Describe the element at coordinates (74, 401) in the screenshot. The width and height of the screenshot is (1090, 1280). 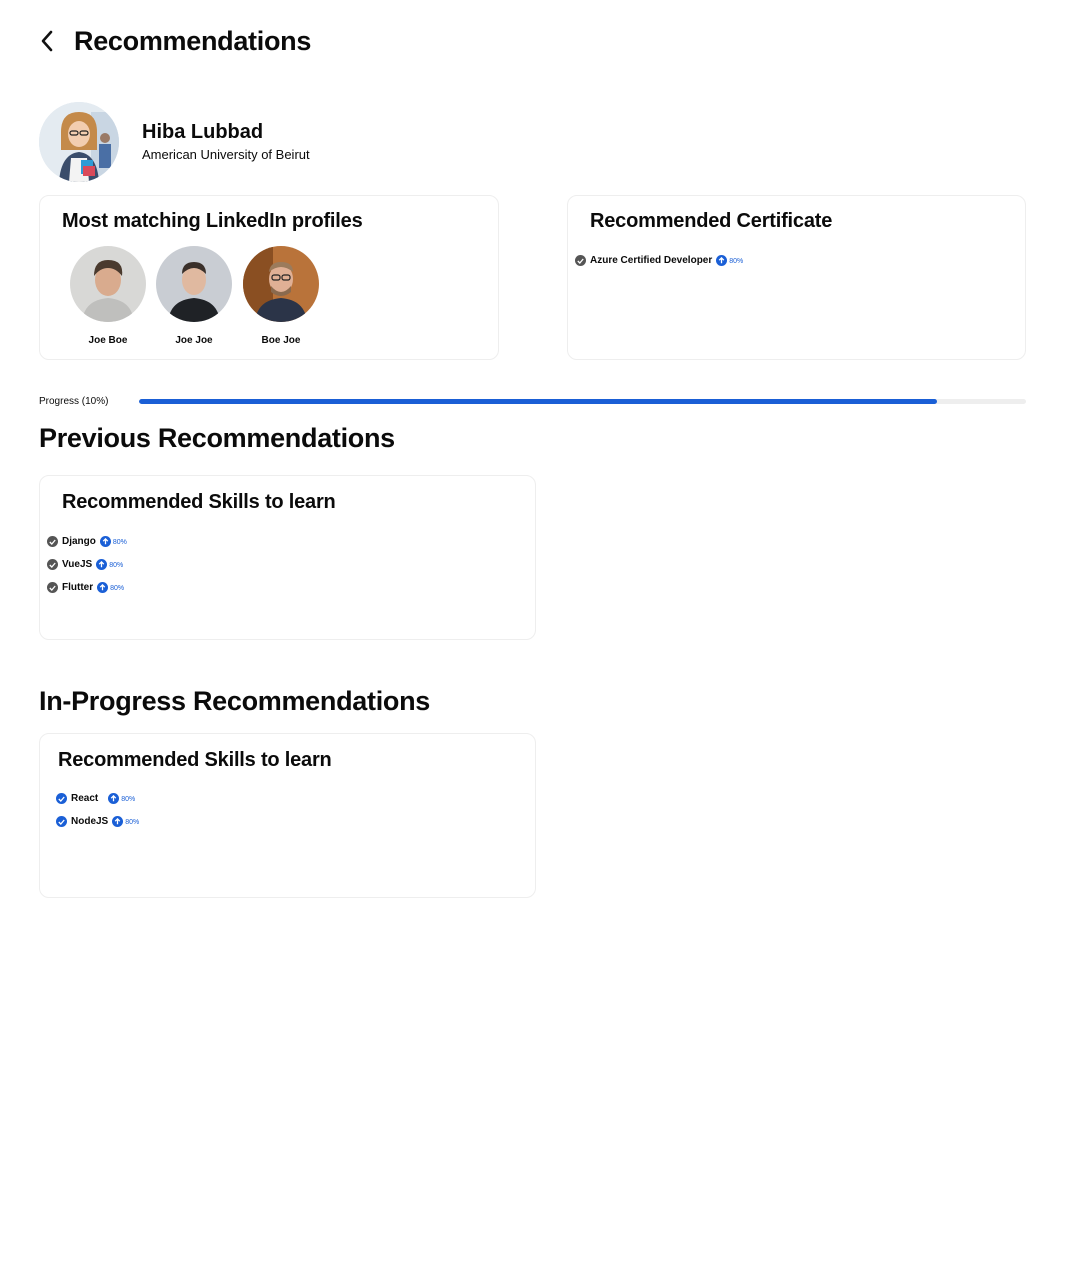
I see `progress-label: Progress (10%)` at that location.